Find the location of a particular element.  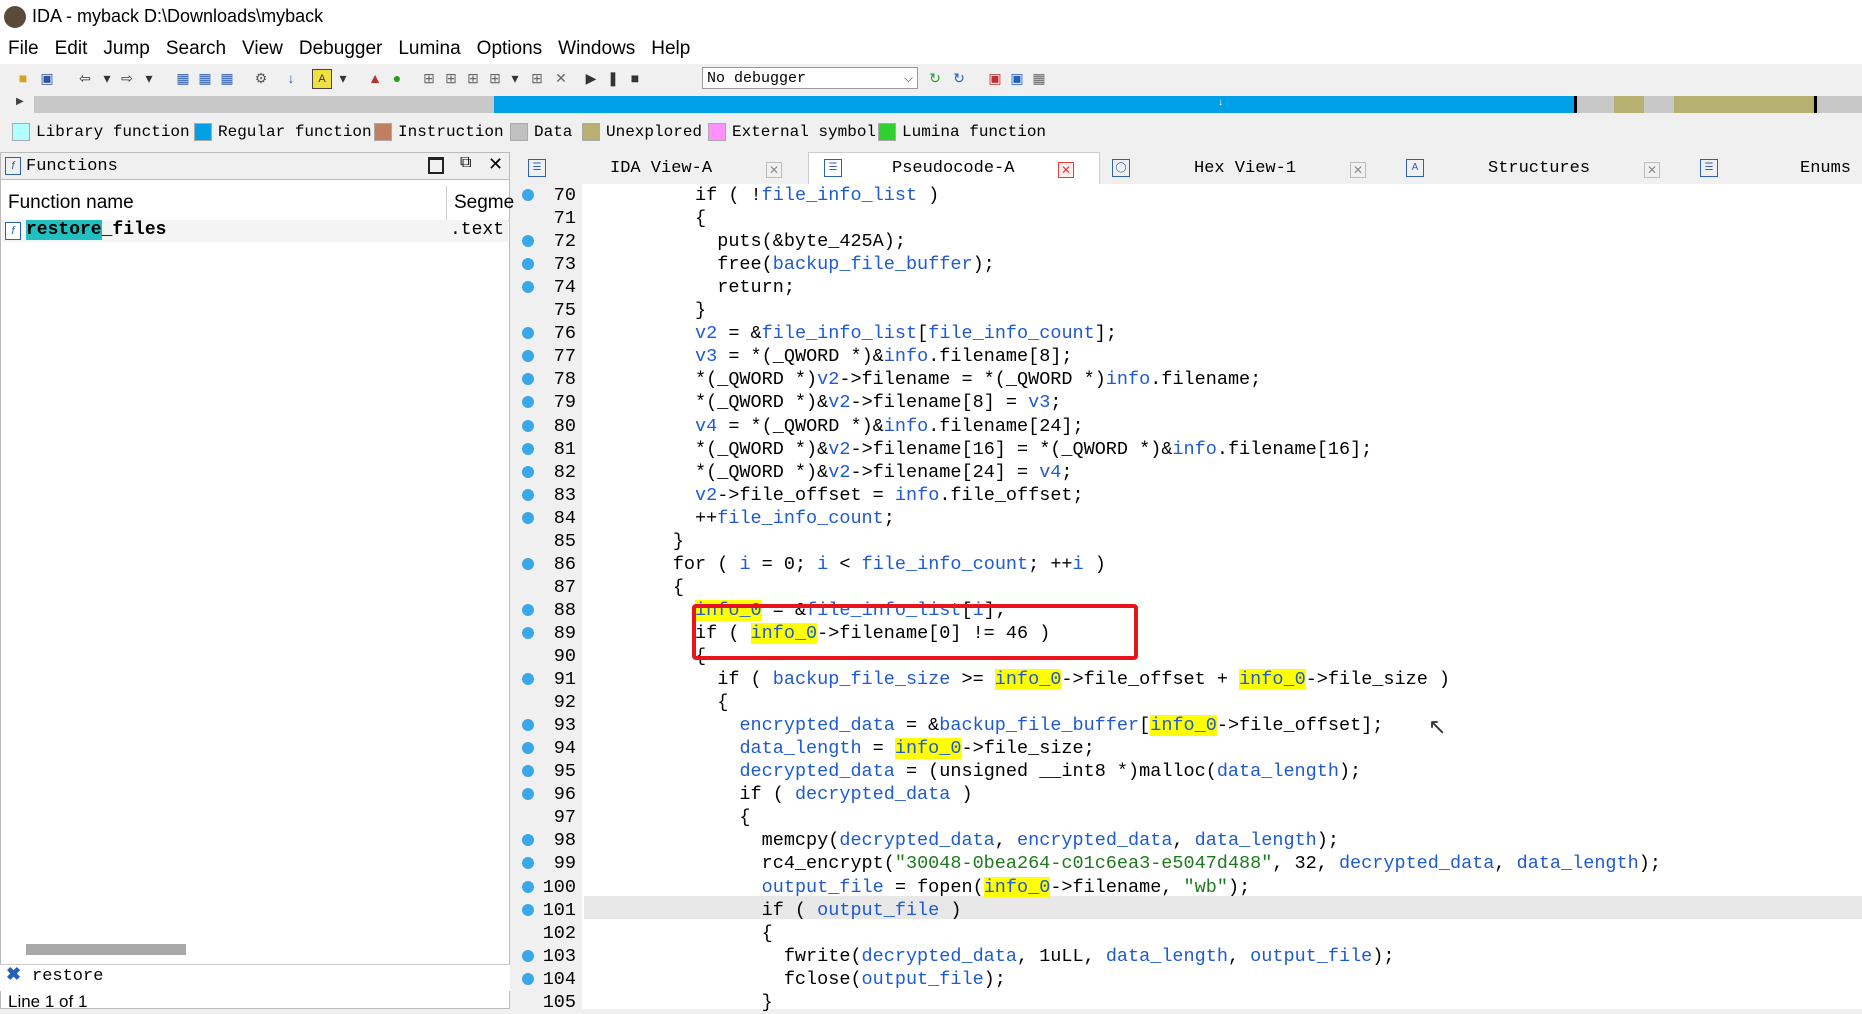

menu-file: File is located at coordinates (23, 49).